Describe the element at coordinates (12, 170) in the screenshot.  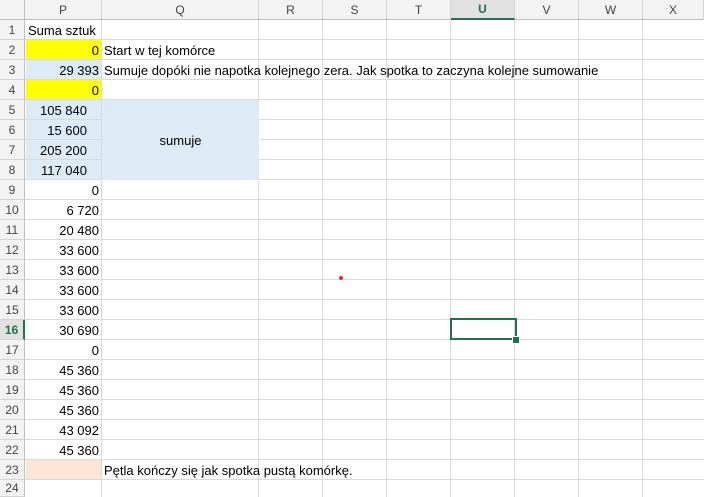
I see `row-header-8: 8` at that location.